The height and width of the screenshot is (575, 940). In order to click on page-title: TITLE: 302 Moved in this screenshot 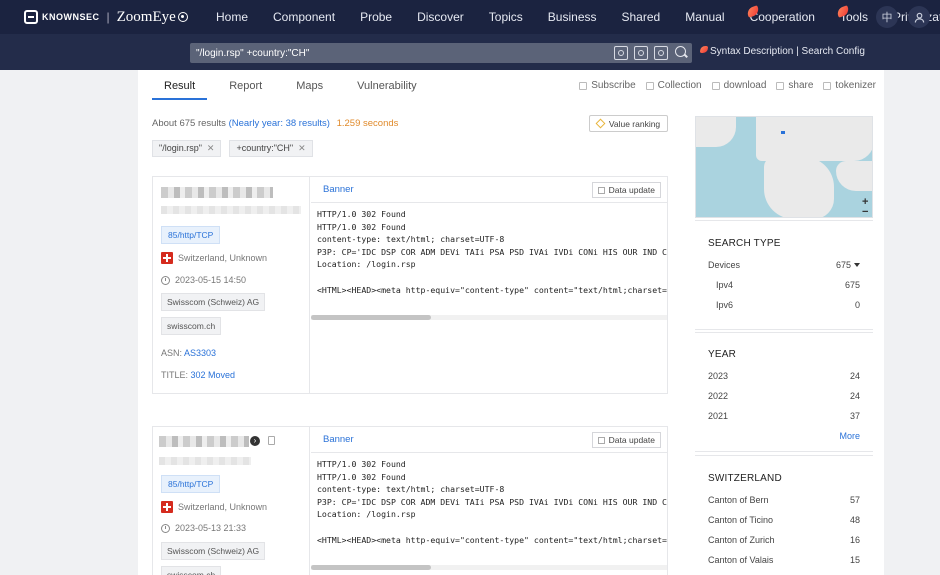, I will do `click(198, 375)`.